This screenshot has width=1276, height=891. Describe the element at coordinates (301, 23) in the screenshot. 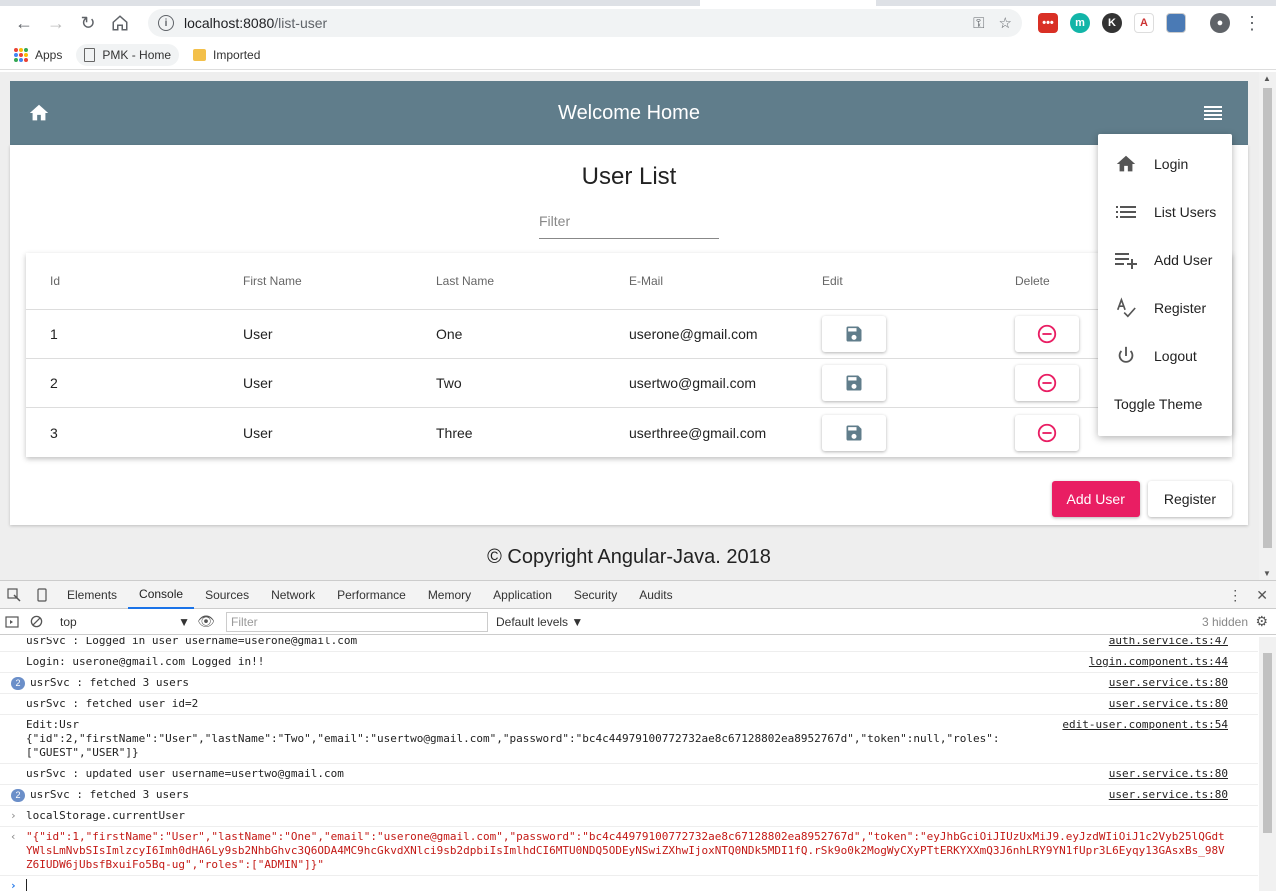

I see `url-path: /list-user` at that location.